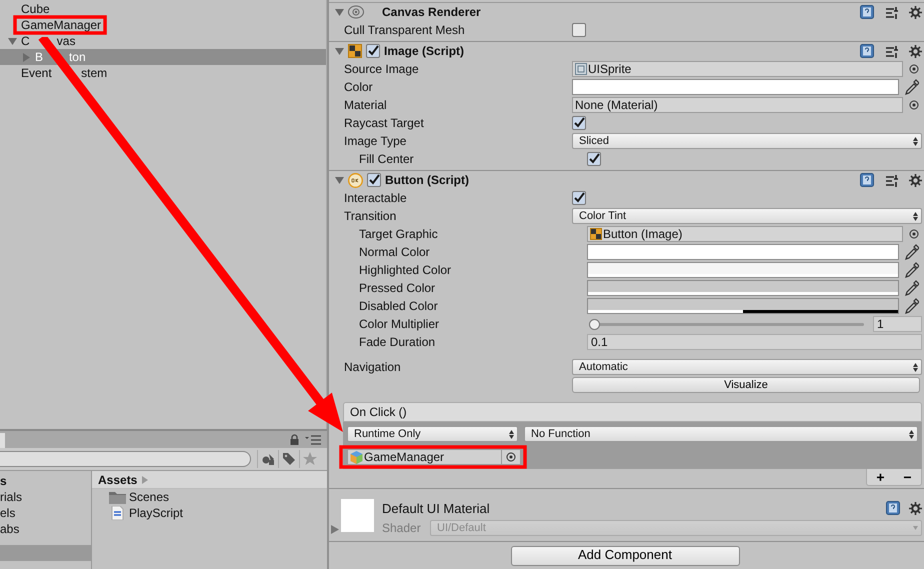 The height and width of the screenshot is (569, 924). I want to click on property-label: Highlighted Color, so click(405, 270).